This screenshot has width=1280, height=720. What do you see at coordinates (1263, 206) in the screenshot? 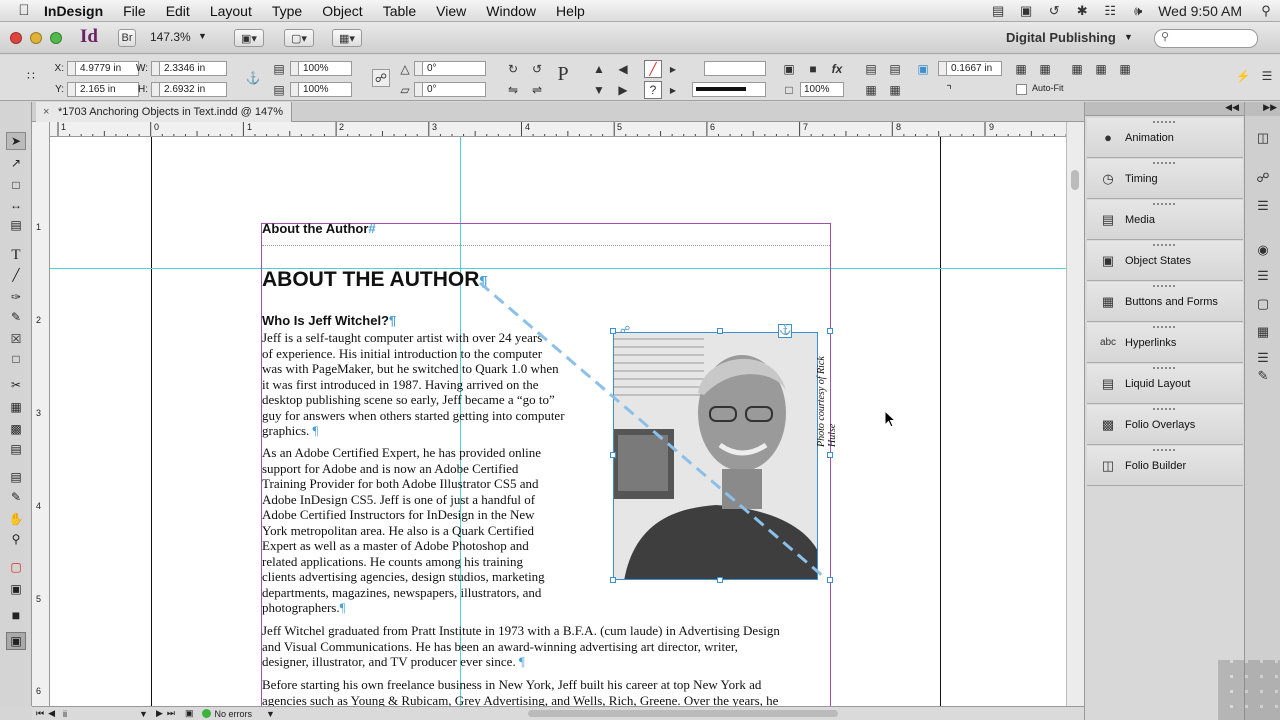
I see `layers-panel-icon: ☰` at bounding box center [1263, 206].